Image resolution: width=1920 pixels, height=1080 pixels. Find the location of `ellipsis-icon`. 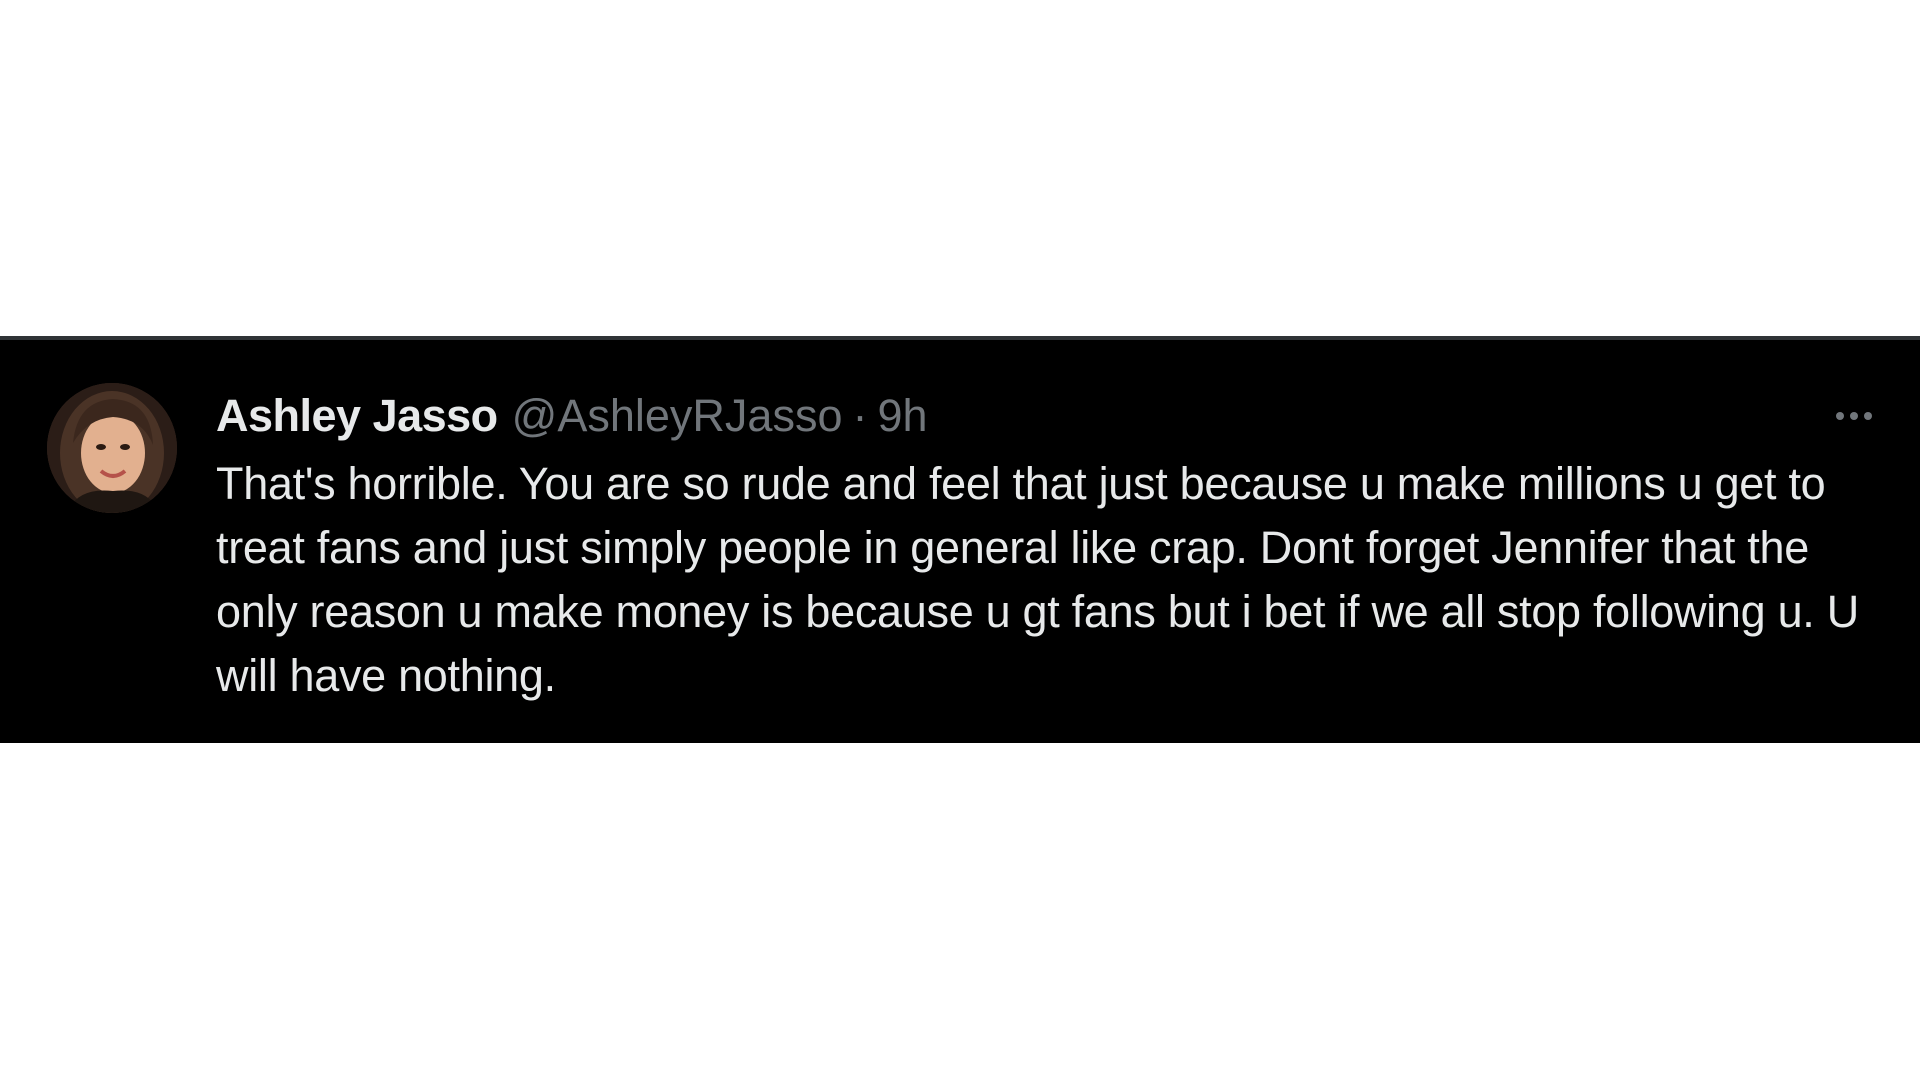

ellipsis-icon is located at coordinates (1854, 416).